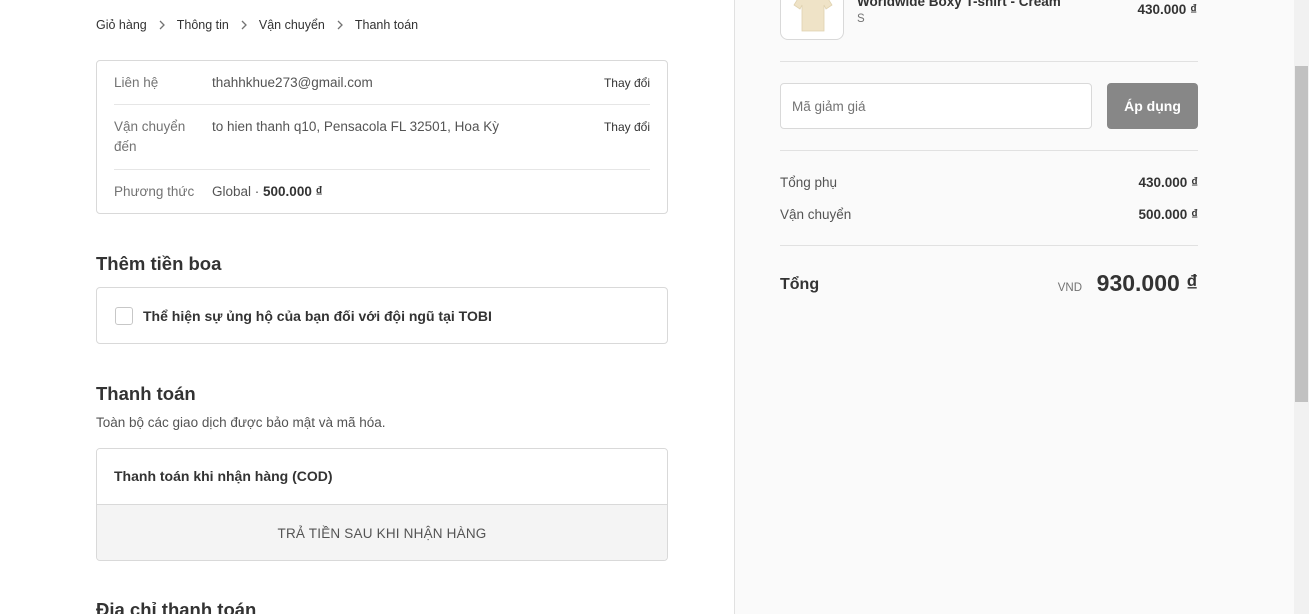  I want to click on ship-to-label-line2: đến, so click(125, 146).